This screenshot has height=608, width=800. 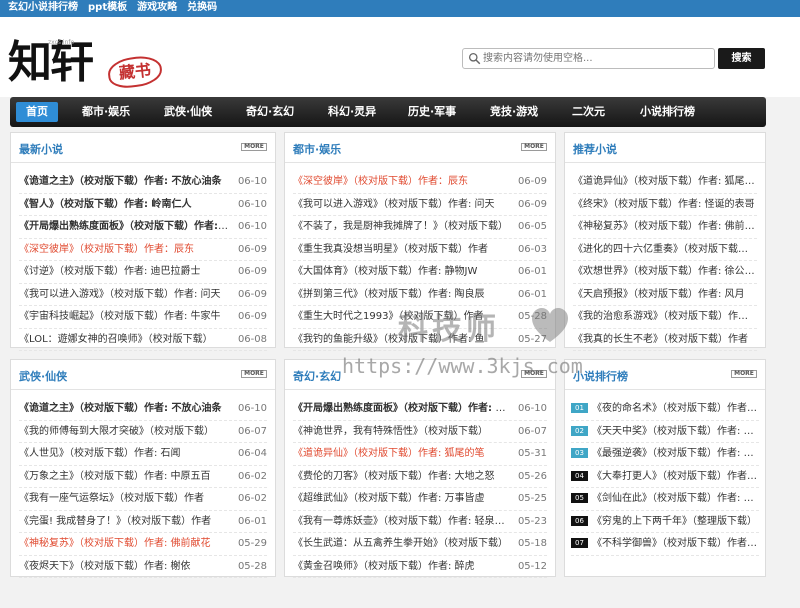 I want to click on novel-title-link: 《夜烬天下》（校对版下载）作者: 榭依, so click(x=143, y=567).